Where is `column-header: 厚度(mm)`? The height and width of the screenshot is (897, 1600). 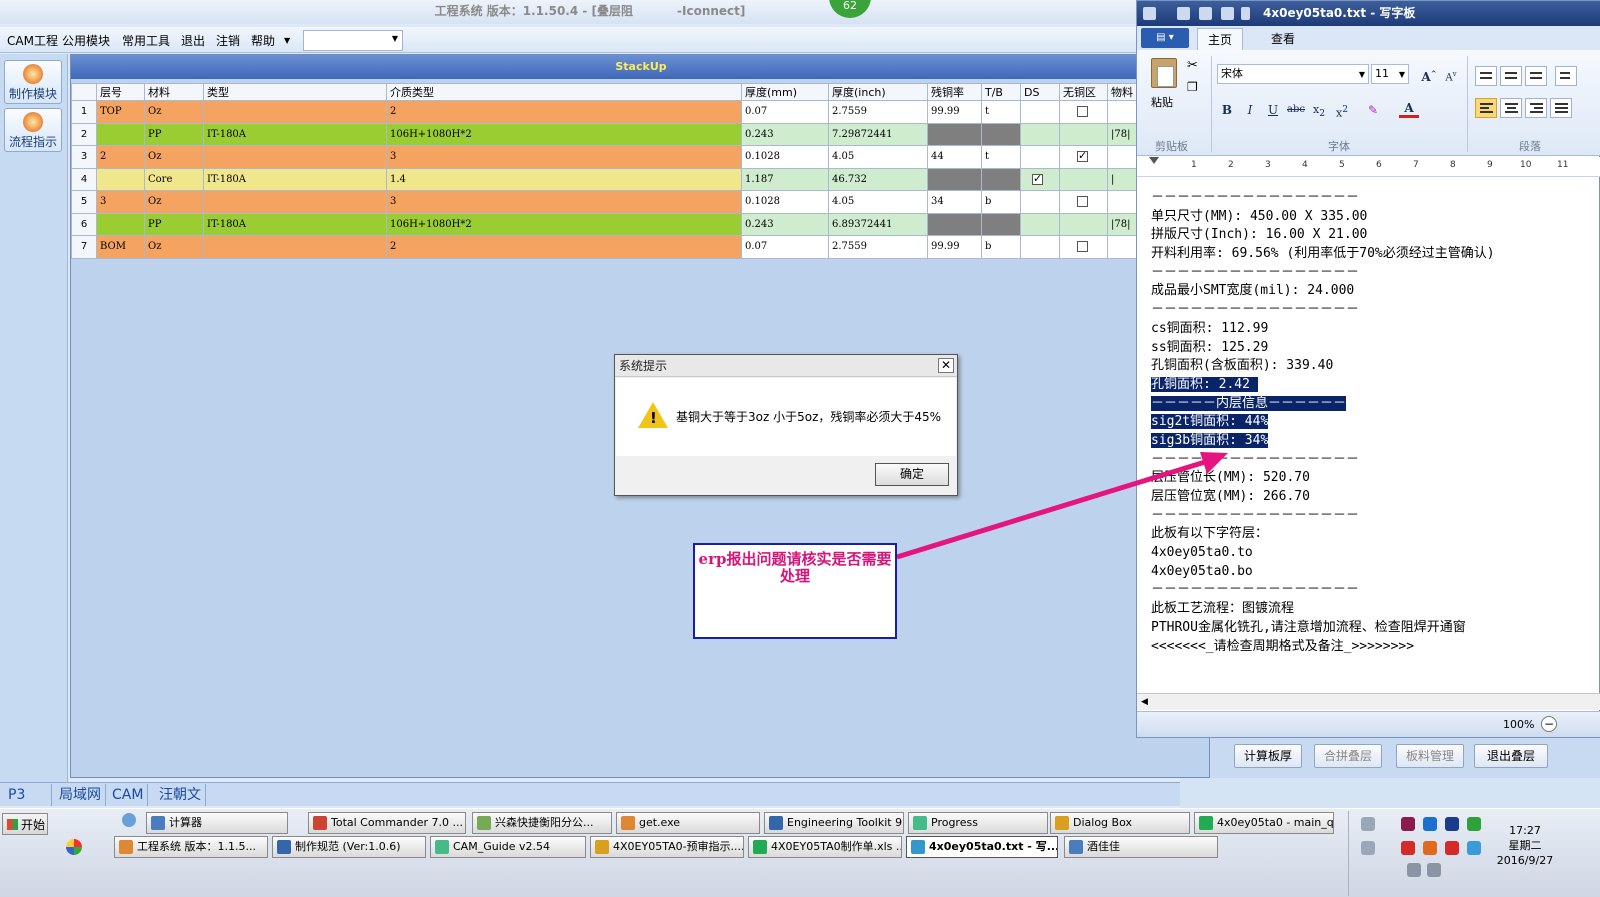
column-header: 厚度(mm) is located at coordinates (785, 92).